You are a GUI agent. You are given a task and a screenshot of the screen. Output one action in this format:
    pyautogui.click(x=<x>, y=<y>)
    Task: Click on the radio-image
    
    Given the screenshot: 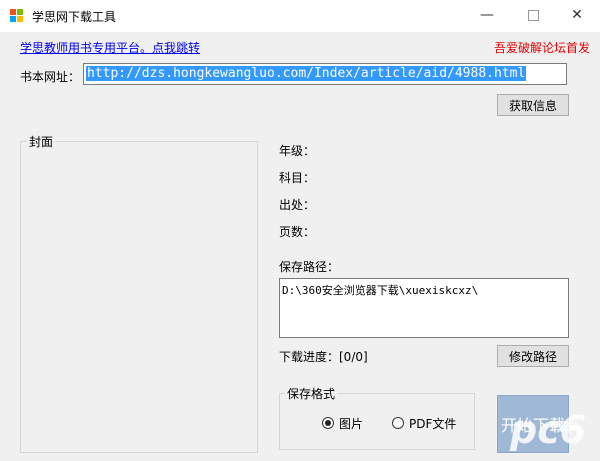 What is the action you would take?
    pyautogui.click(x=328, y=423)
    